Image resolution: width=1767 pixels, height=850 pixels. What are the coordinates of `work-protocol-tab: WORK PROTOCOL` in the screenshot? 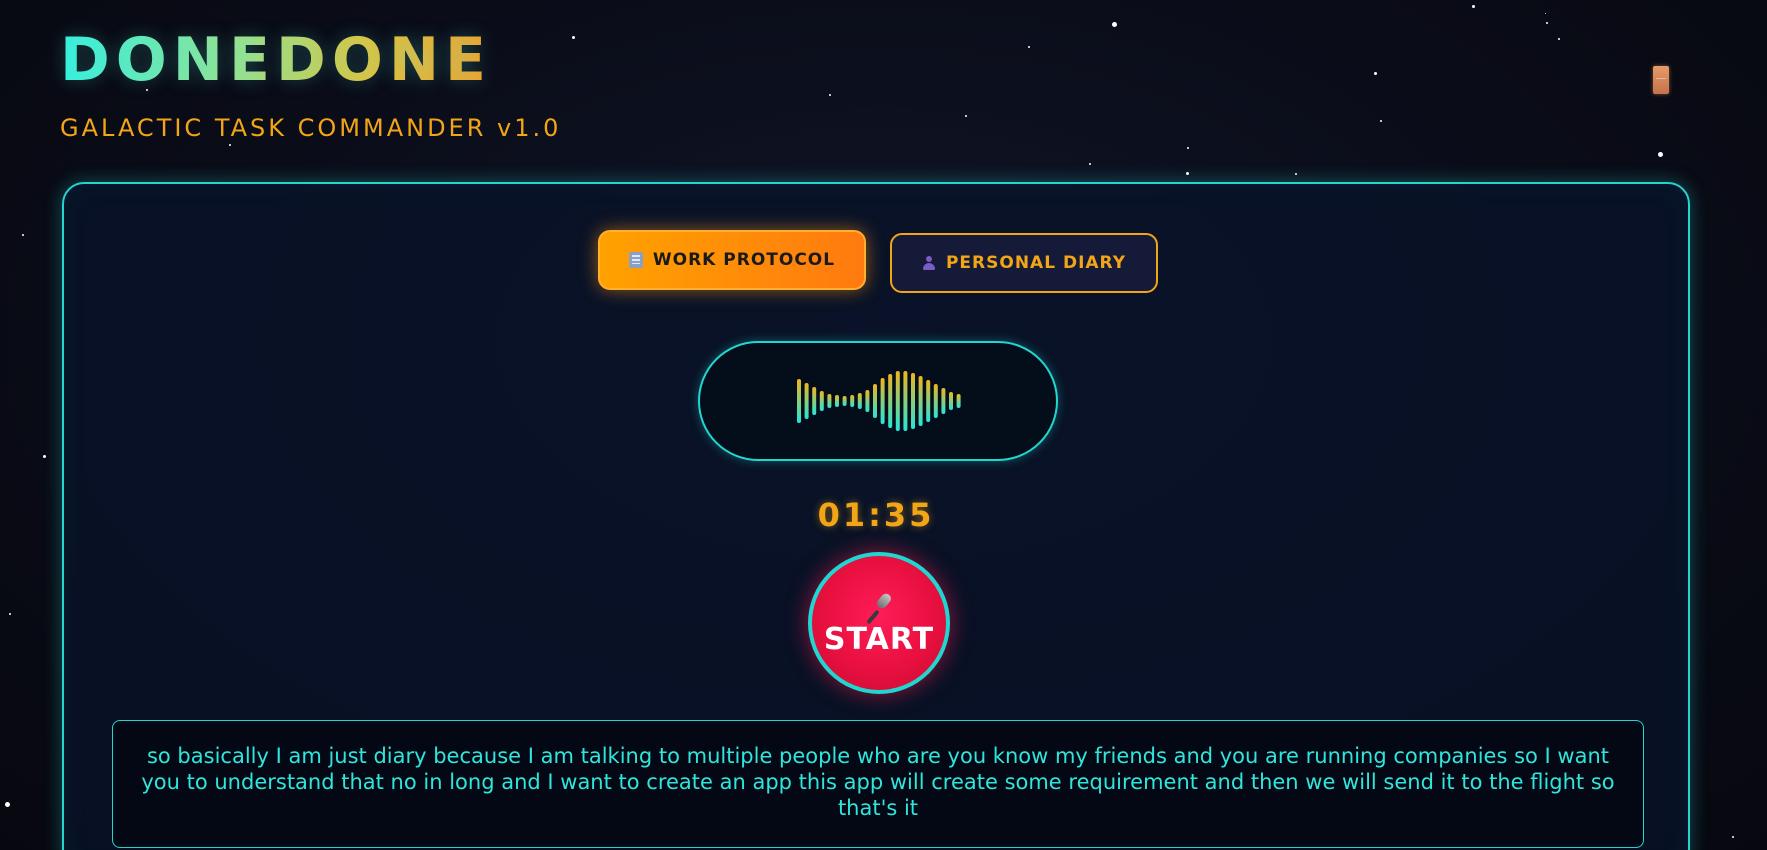 It's located at (732, 260).